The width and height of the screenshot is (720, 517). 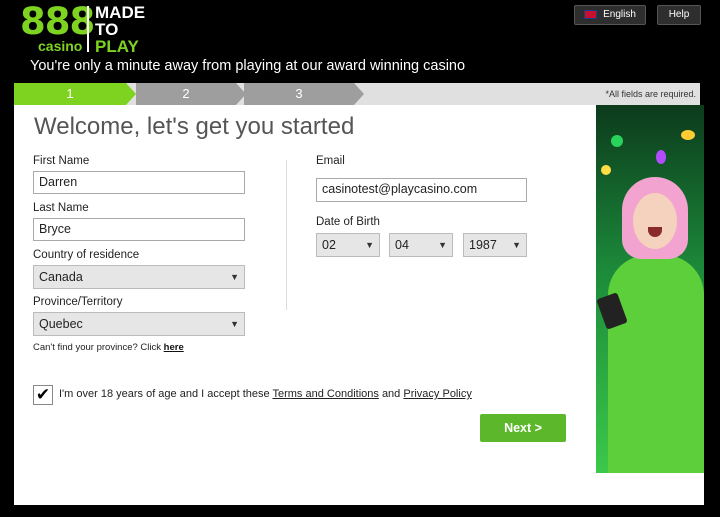 I want to click on dob-month-value: 04, so click(x=402, y=245).